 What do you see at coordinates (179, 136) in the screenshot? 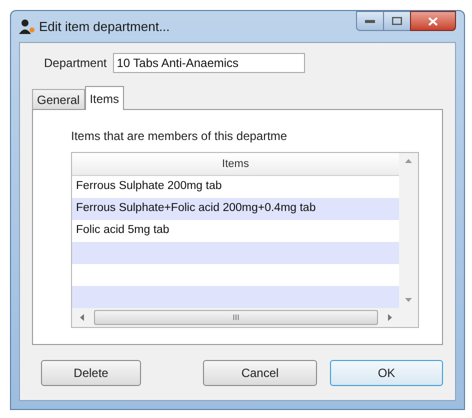
I see `list-caption: Items that are members of this departme` at bounding box center [179, 136].